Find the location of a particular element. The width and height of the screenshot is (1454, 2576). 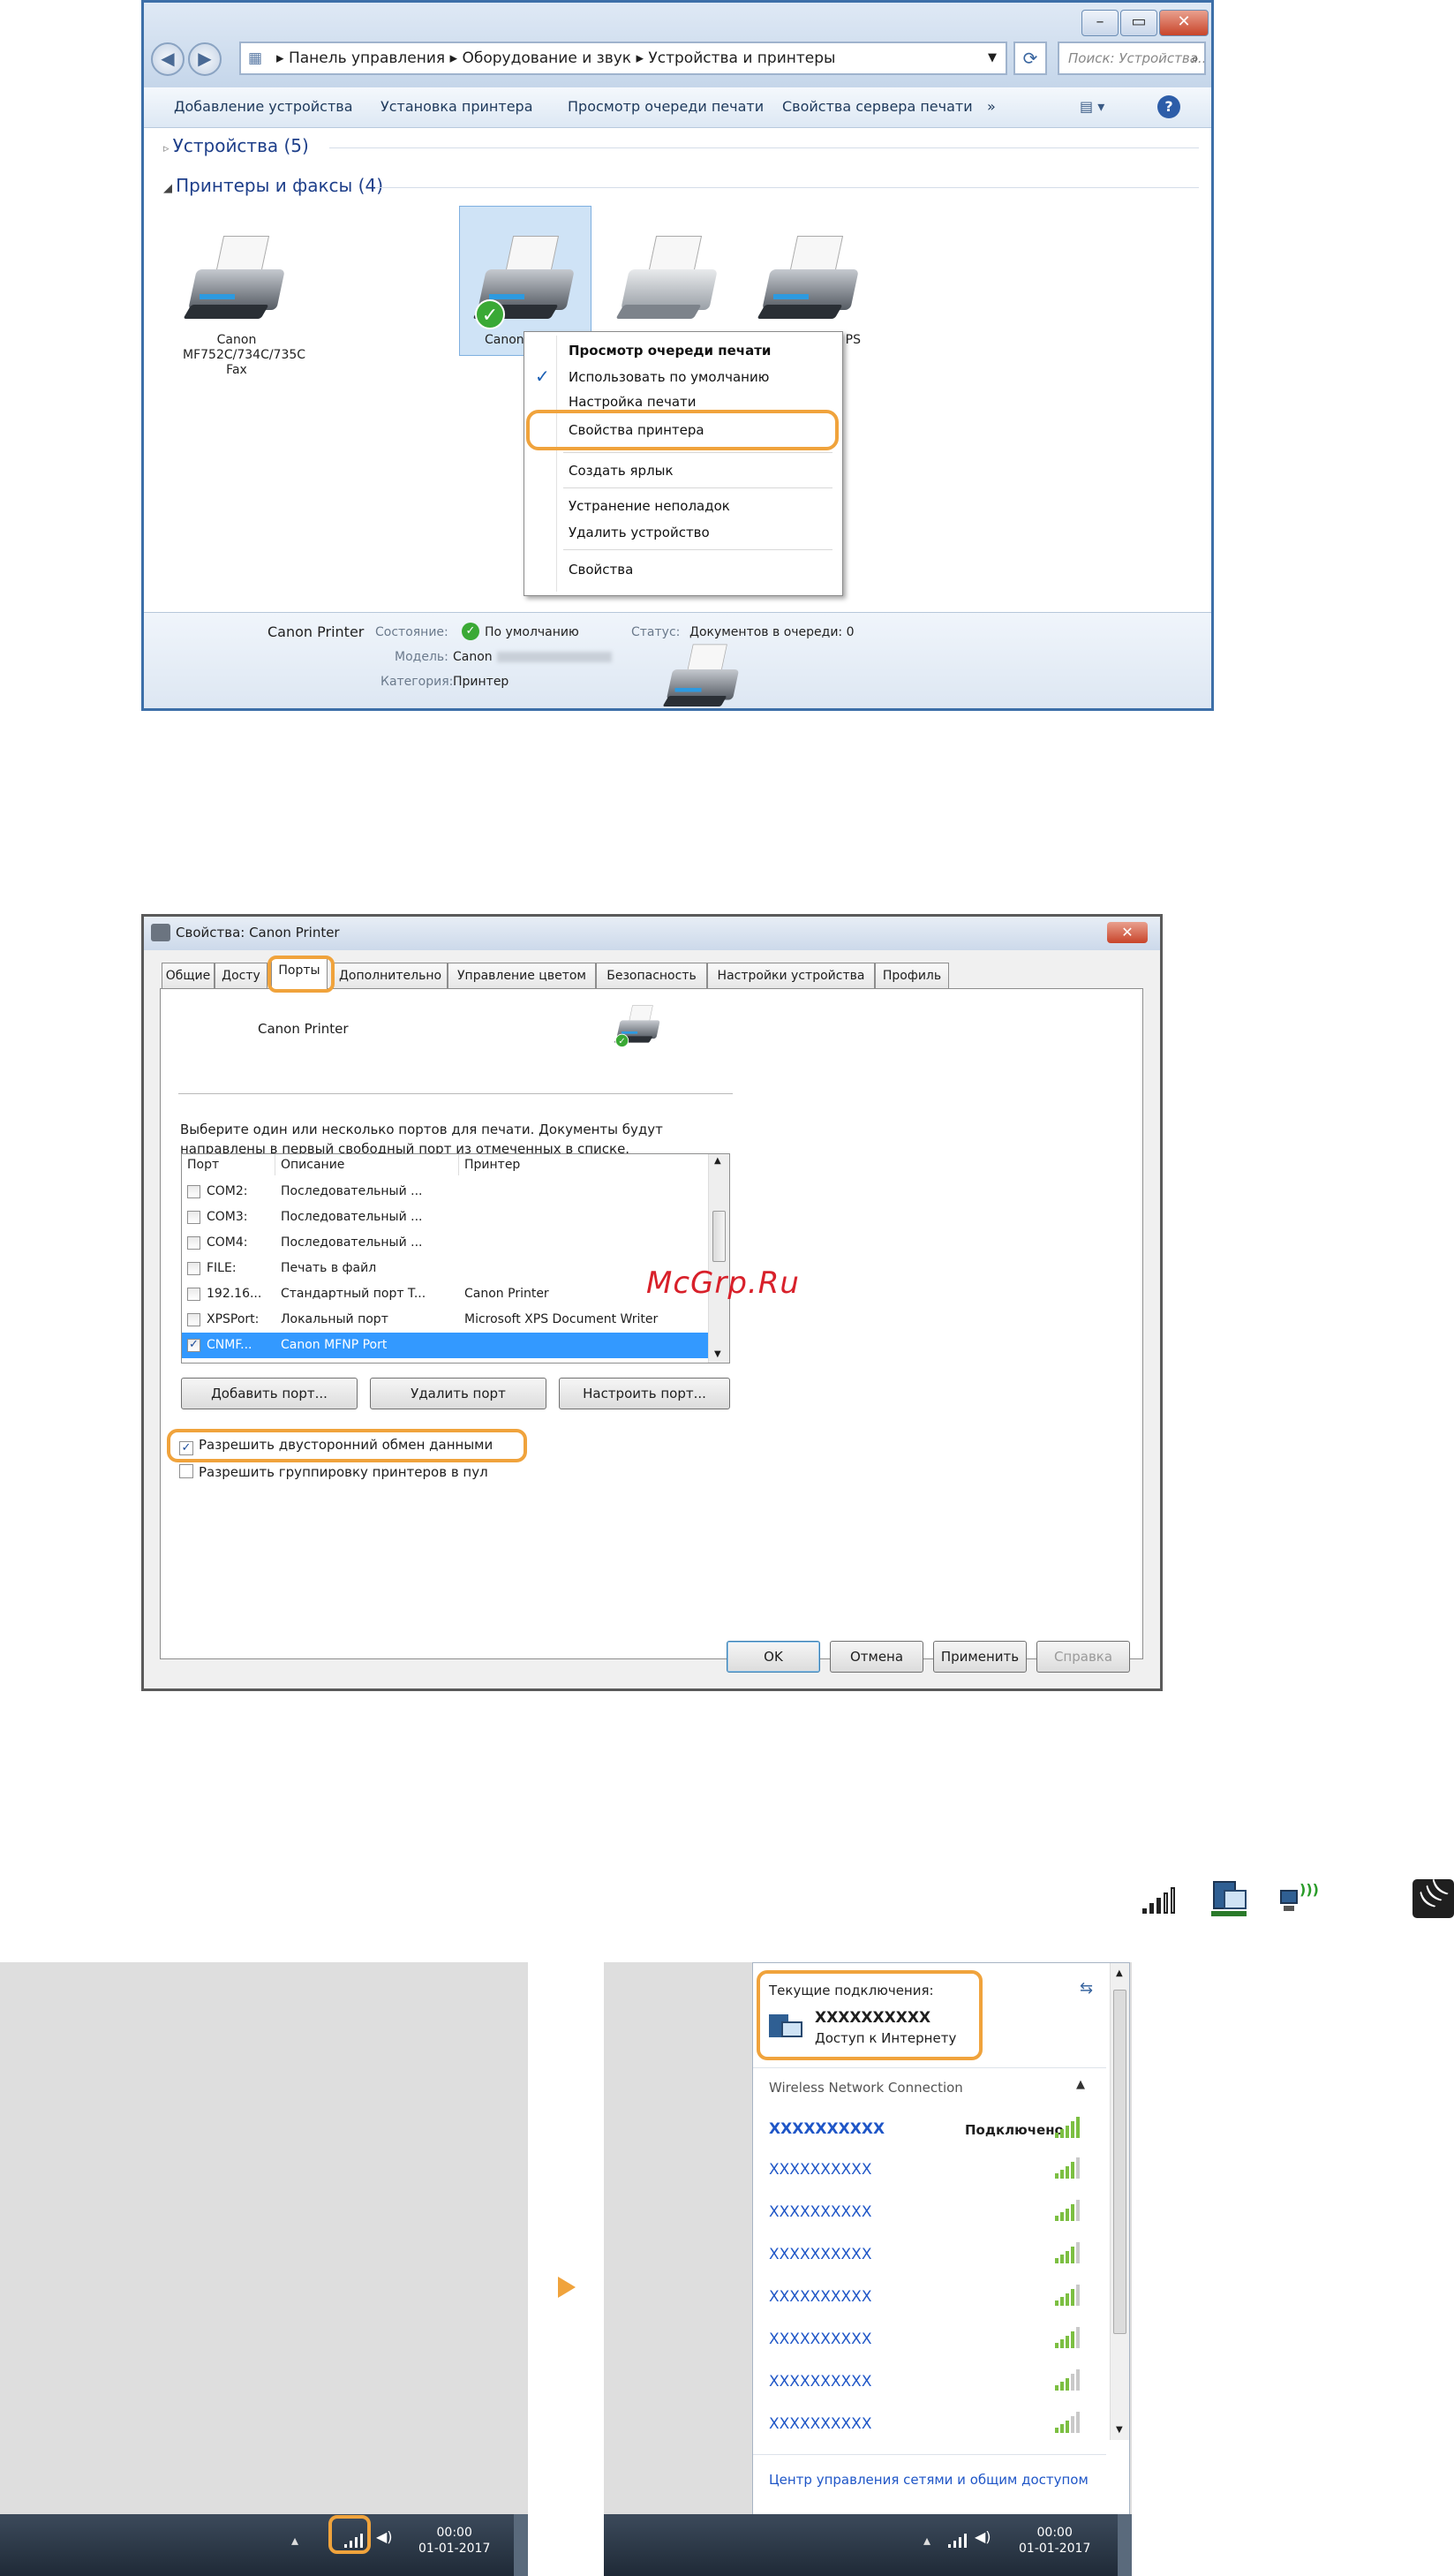

back-button: ◀ is located at coordinates (168, 59).